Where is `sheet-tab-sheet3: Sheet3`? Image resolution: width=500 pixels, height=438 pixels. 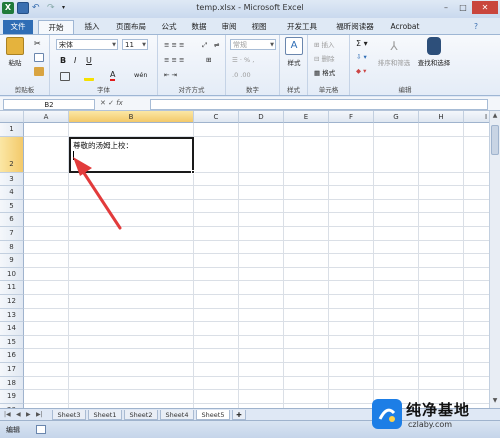 sheet-tab-sheet3: Sheet3 is located at coordinates (69, 415).